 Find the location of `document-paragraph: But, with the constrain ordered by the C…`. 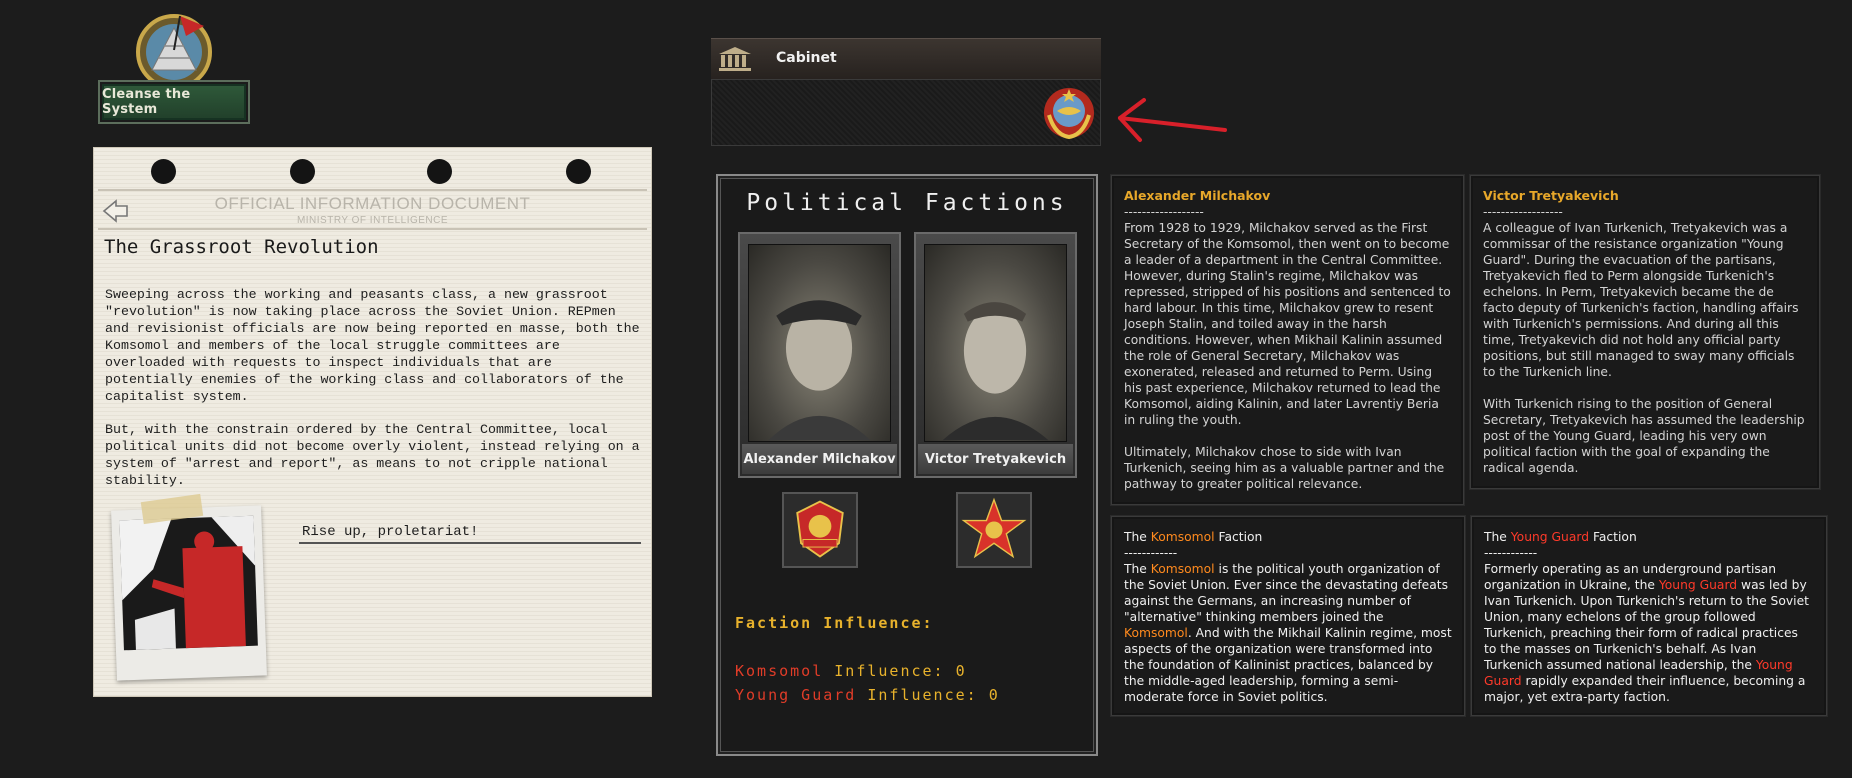

document-paragraph: But, with the constrain ordered by the C… is located at coordinates (372, 455).